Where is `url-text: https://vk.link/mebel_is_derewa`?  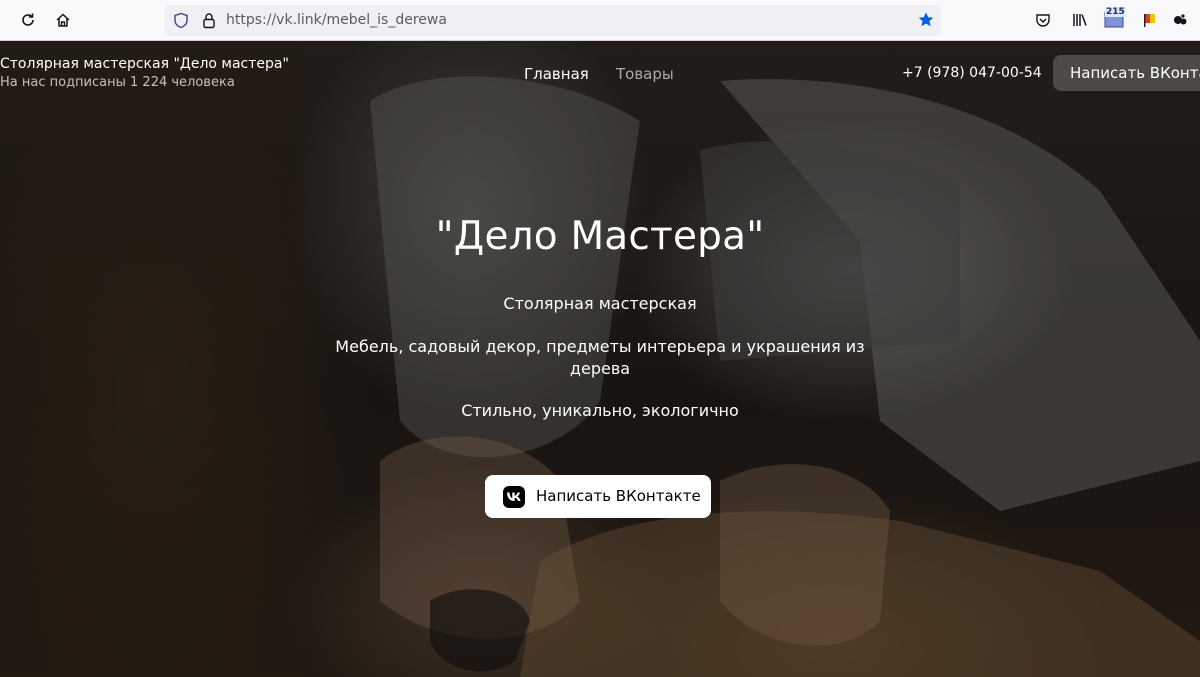 url-text: https://vk.link/mebel_is_derewa is located at coordinates (336, 20).